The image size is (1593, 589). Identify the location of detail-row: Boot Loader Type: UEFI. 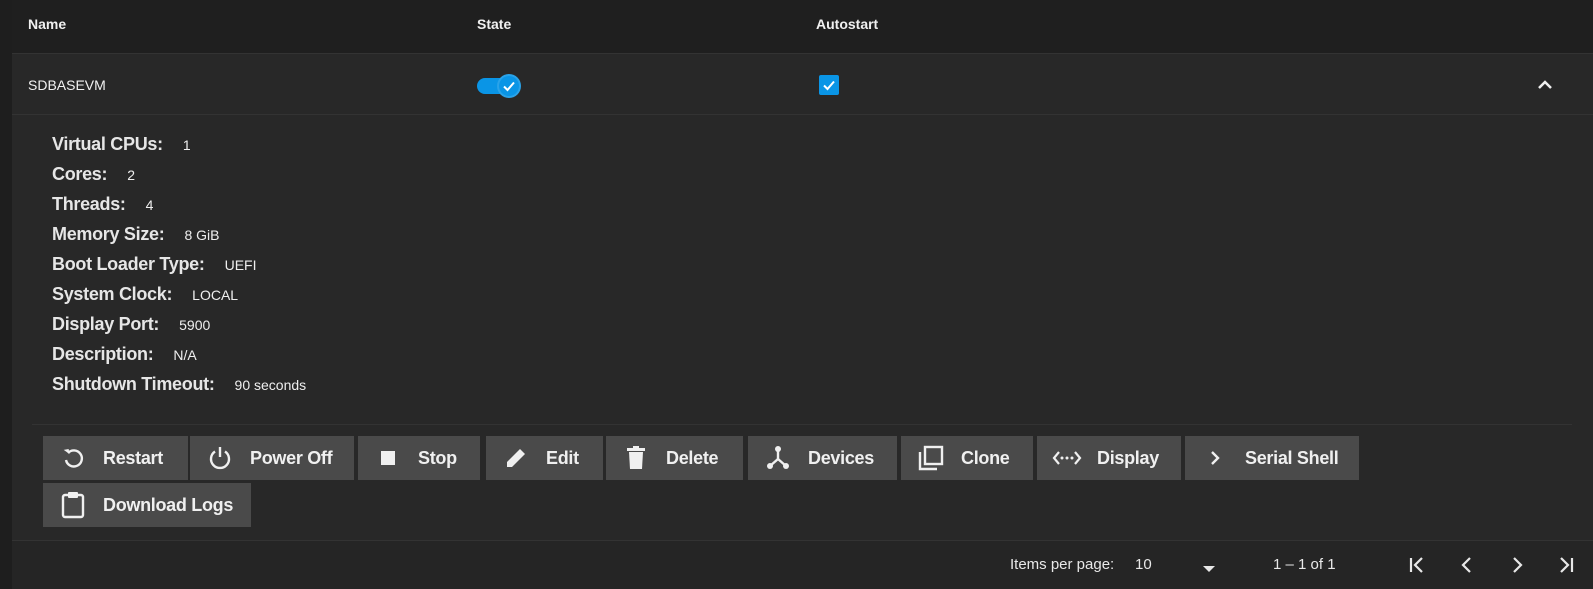
(179, 269).